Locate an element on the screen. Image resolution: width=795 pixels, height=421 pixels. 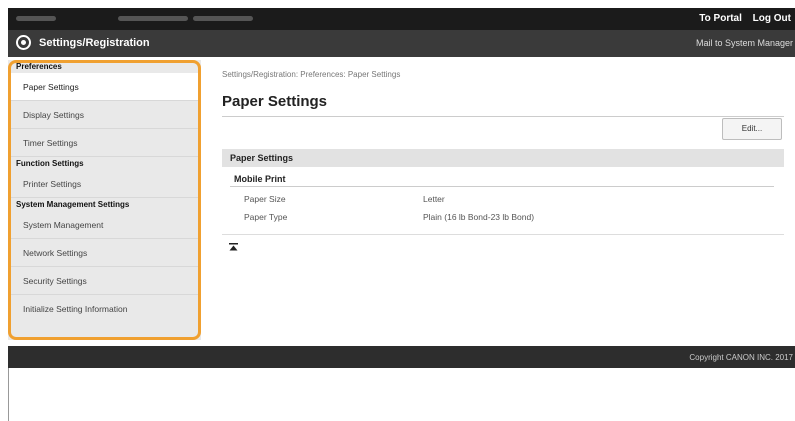
subsection-divider is located at coordinates (502, 186).